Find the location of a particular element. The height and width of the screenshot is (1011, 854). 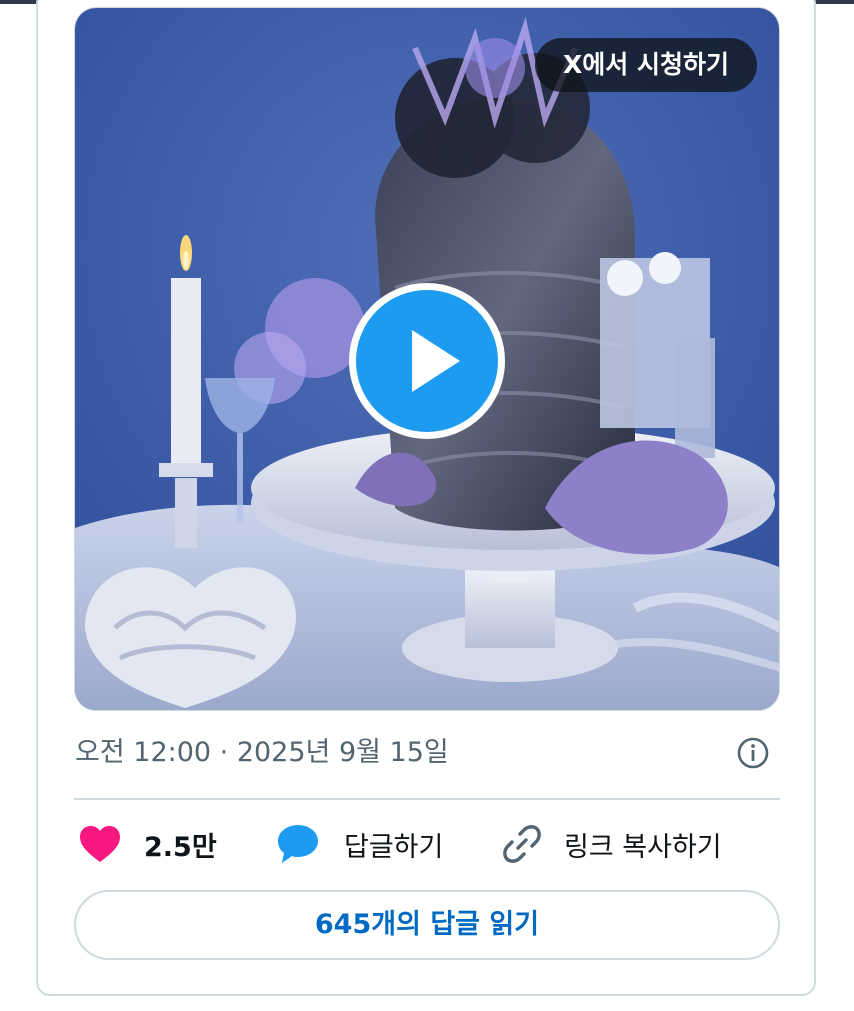

copy-link-label: 링크 복사하기 is located at coordinates (643, 847).